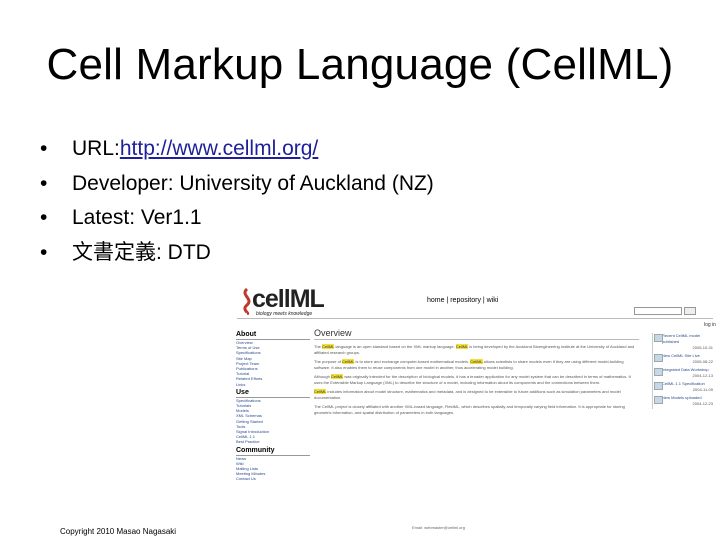 This screenshot has height=540, width=720. Describe the element at coordinates (237, 218) in the screenshot. I see `bullet-latest: • Latest: Ver1.1` at that location.